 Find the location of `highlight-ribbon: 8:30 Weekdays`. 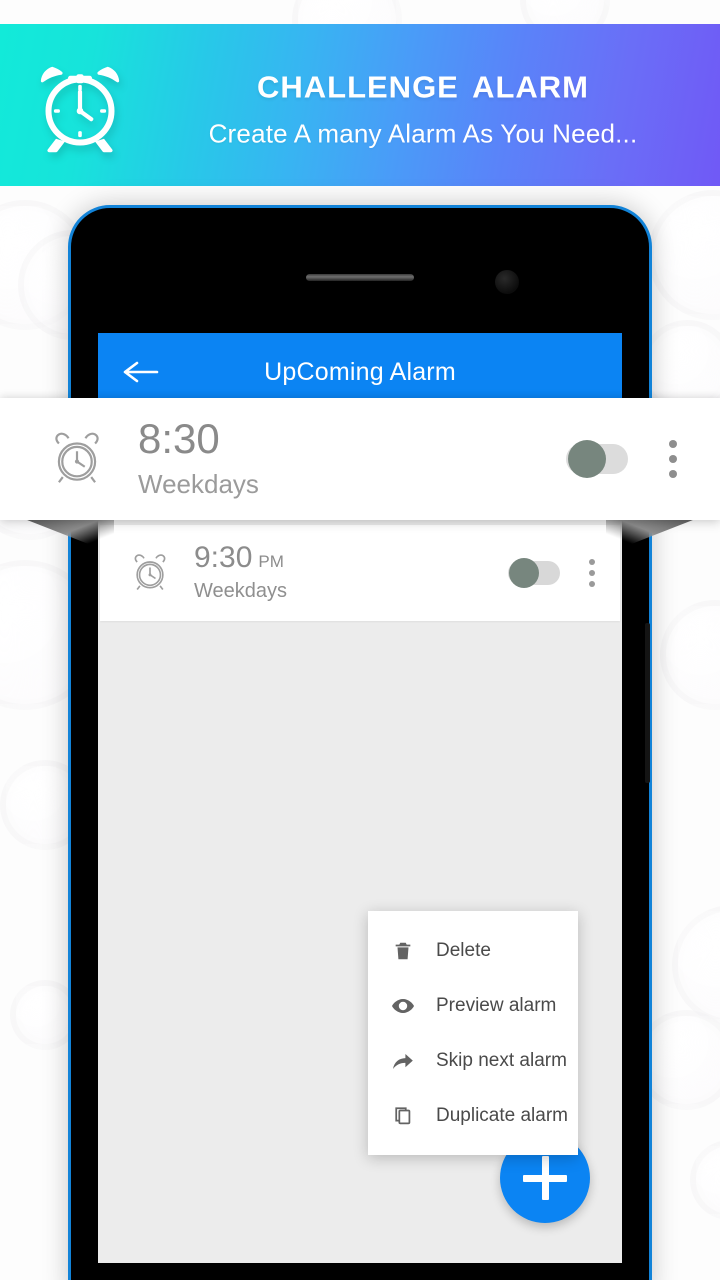

highlight-ribbon: 8:30 Weekdays is located at coordinates (360, 476).